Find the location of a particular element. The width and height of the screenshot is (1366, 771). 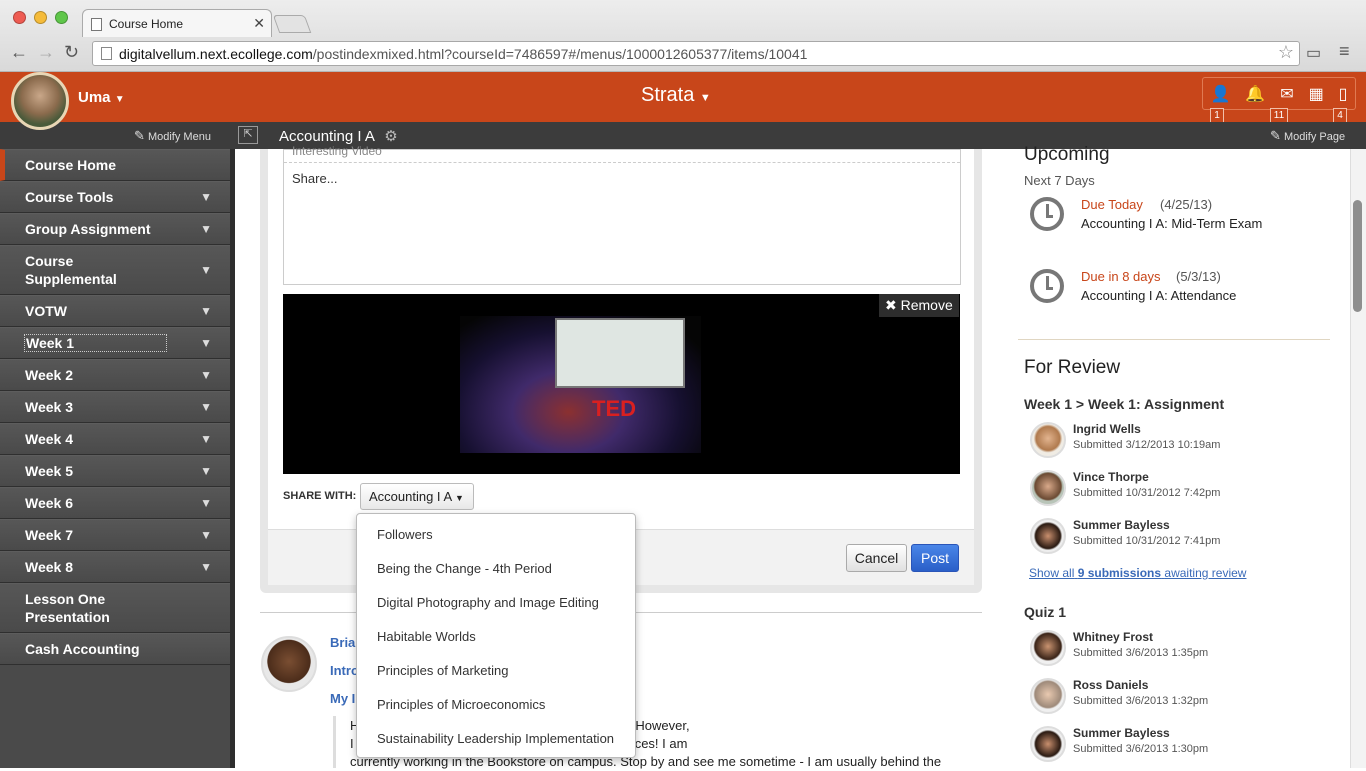

review-group-title: Week 1 > Week 1: Assignment is located at coordinates (1124, 404).